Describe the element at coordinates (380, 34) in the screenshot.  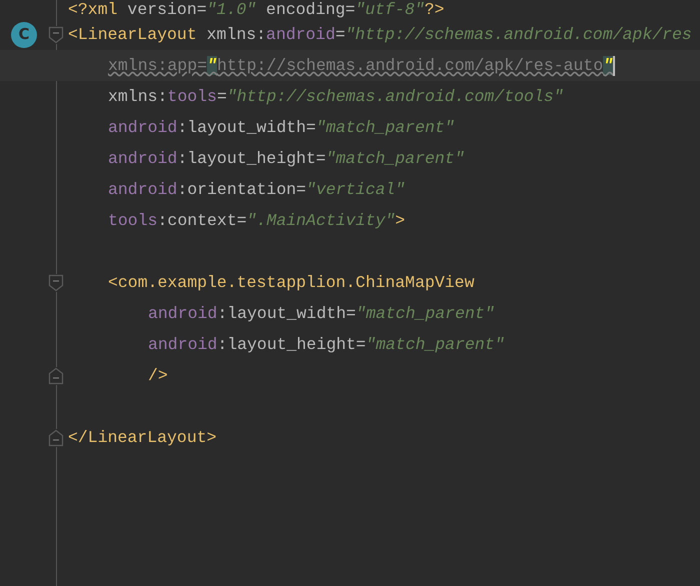
I see `code-line: <LinearLayout xmlns:android="http://schemas.android.com/apk/res` at that location.